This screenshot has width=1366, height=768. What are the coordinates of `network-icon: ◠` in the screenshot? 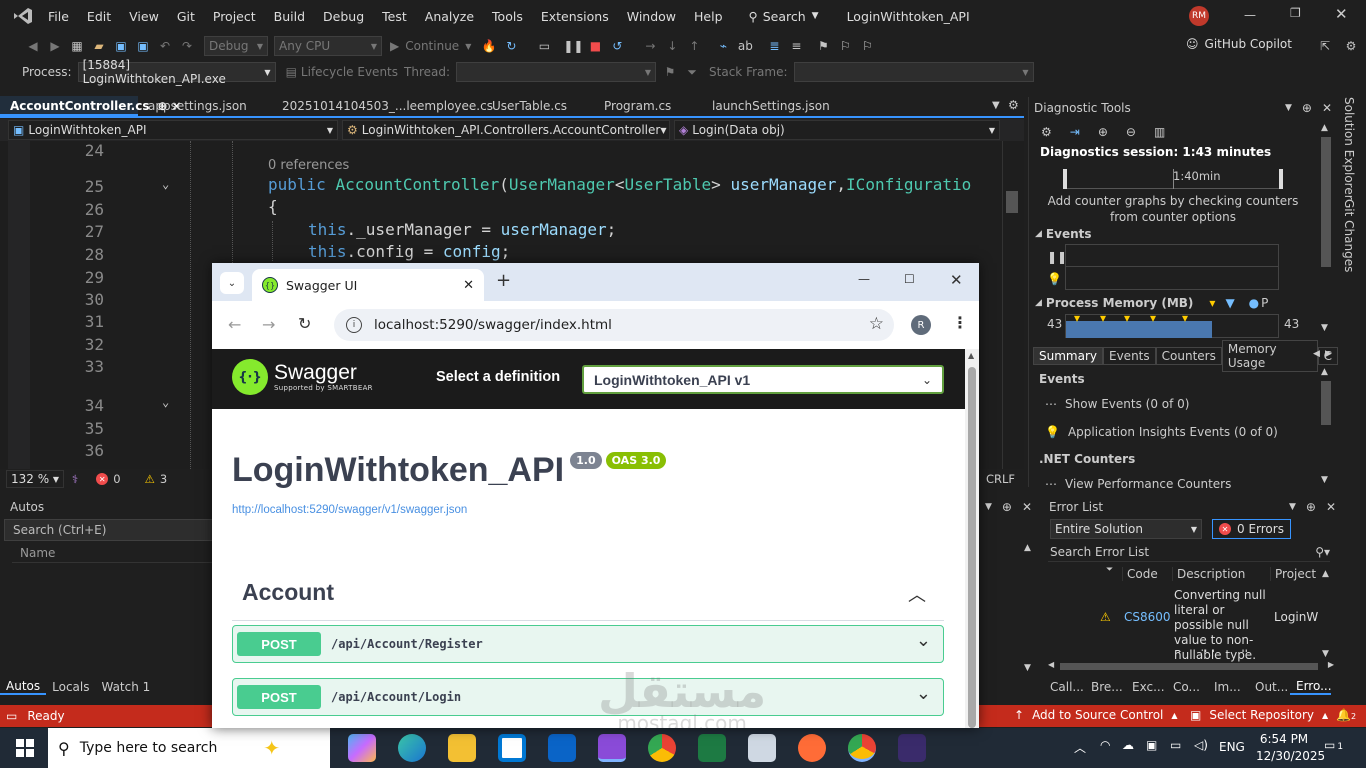 It's located at (1105, 745).